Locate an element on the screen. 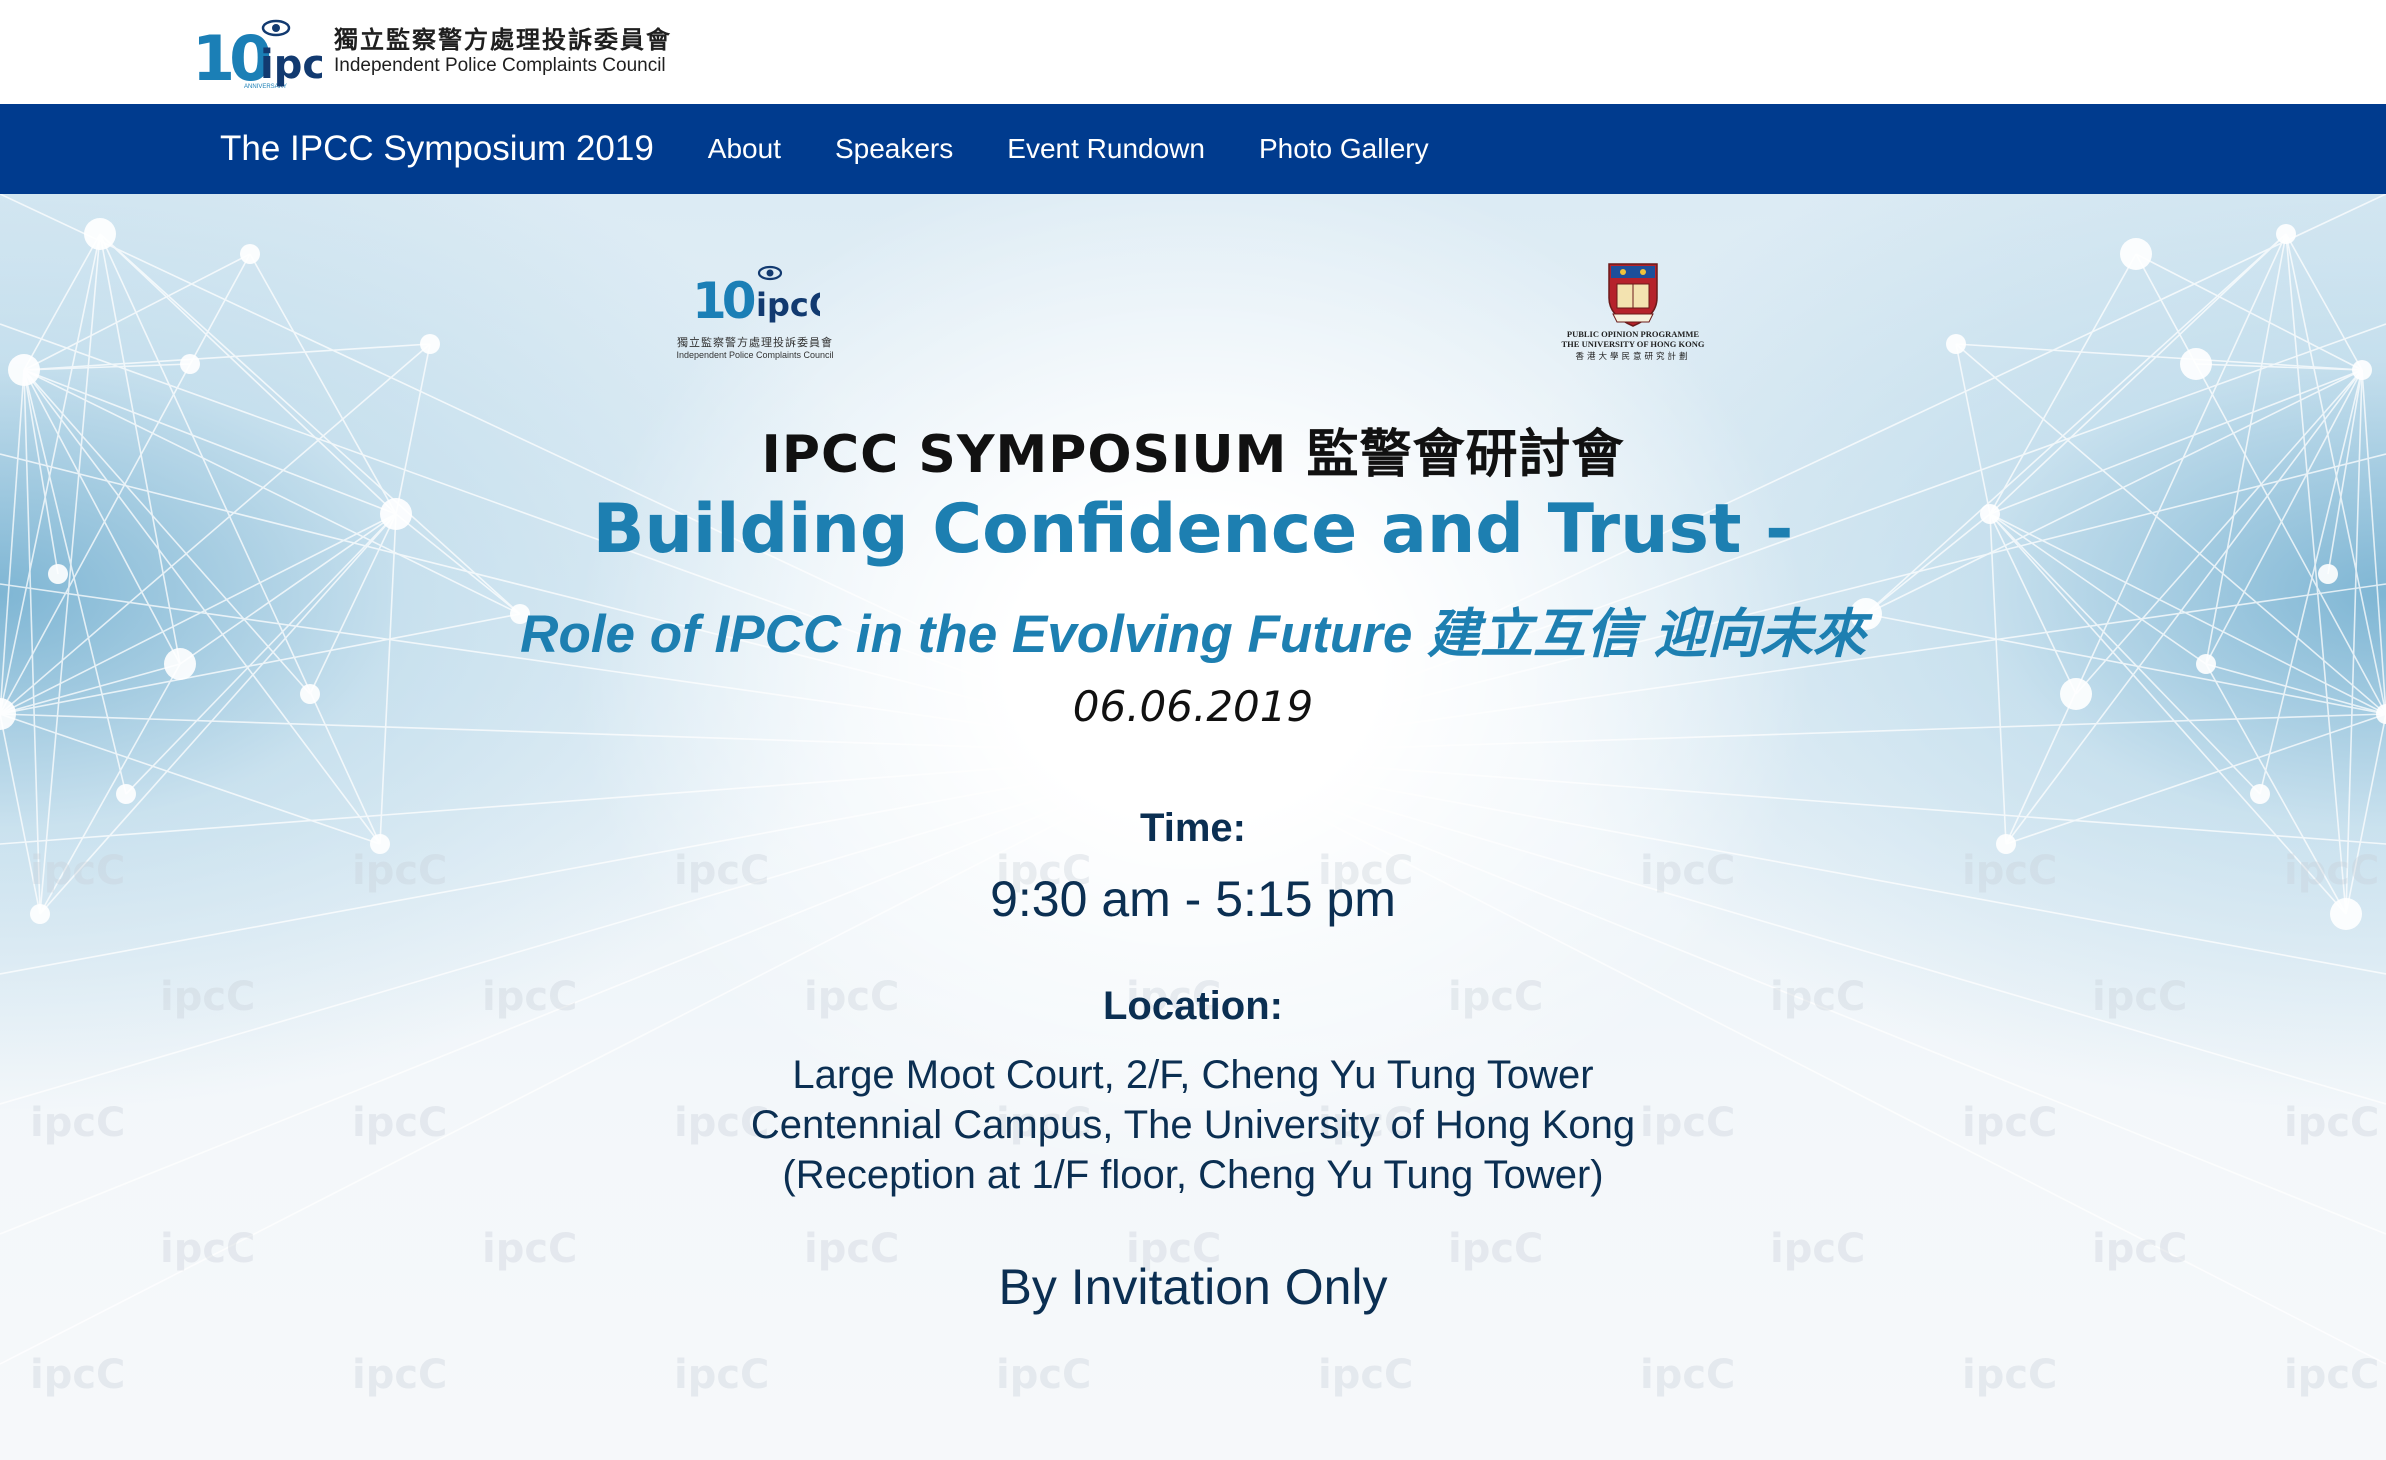 The image size is (2386, 1460). ipcc-10th-anniversary-logo-icon: 10 ANNIVERSARY ipcC is located at coordinates (257, 52).